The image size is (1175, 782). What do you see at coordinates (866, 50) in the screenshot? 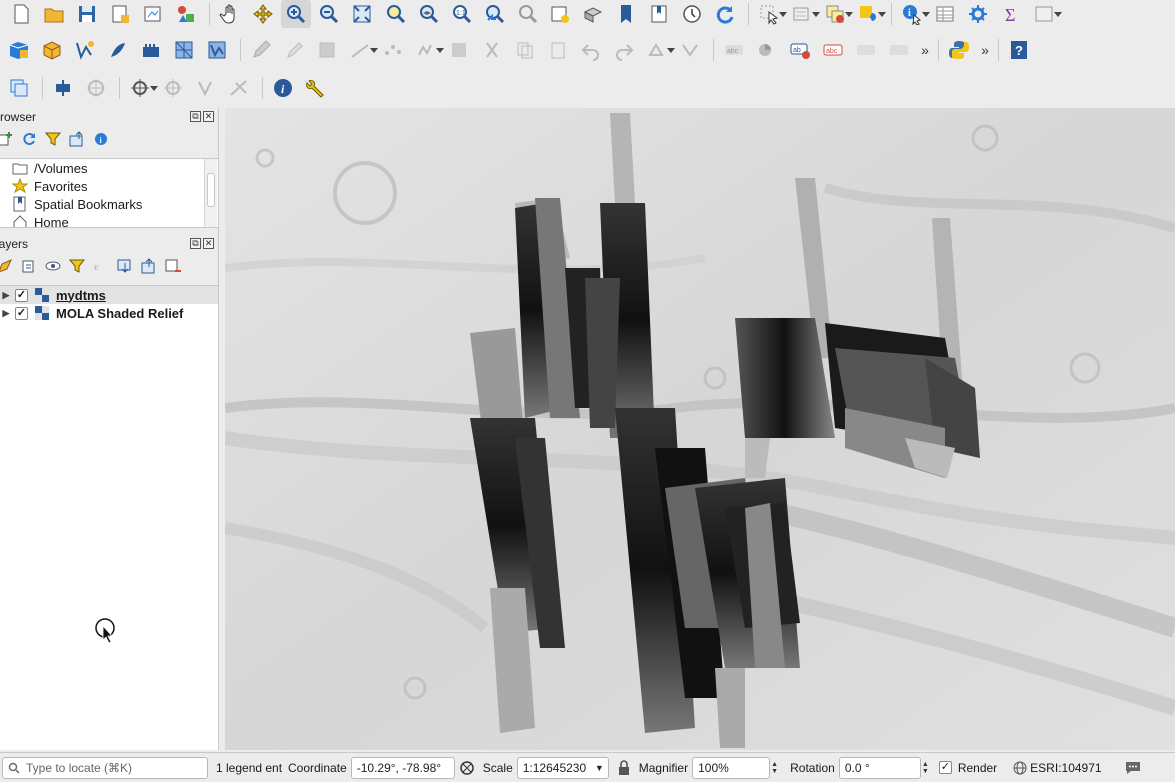
I see `show-hide-labels-icon` at bounding box center [866, 50].